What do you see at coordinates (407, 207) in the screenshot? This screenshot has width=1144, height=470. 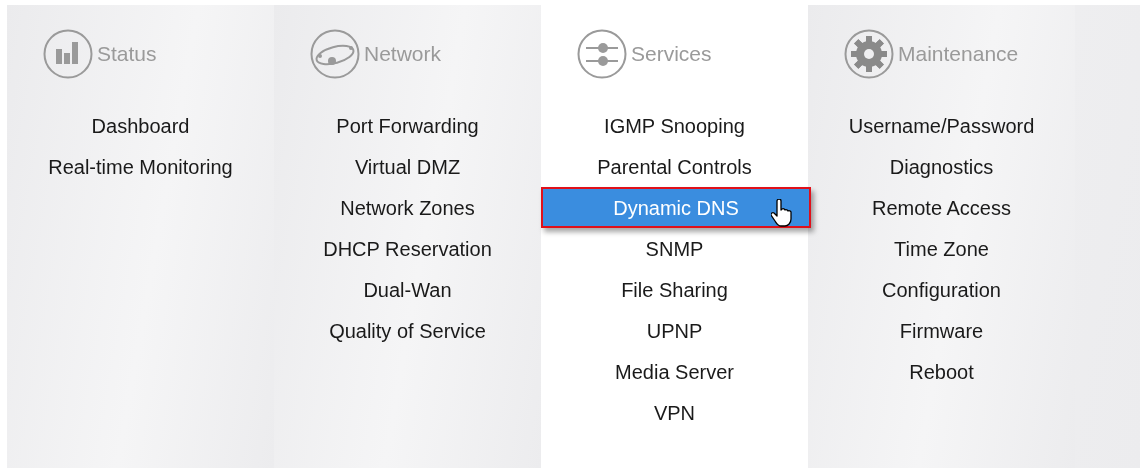 I see `menu-item: Network Zones` at bounding box center [407, 207].